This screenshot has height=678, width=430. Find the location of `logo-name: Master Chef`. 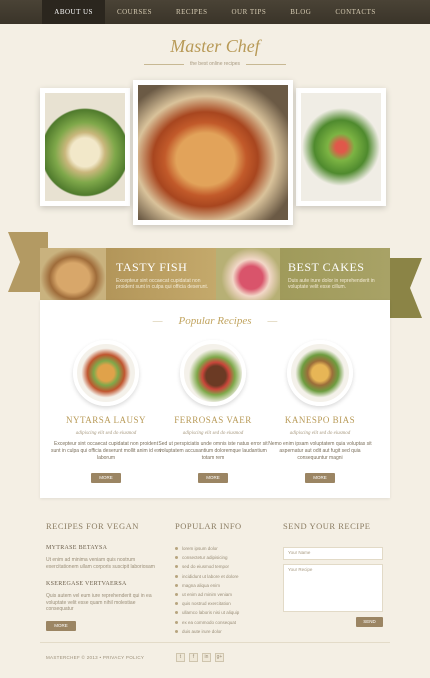

logo-name: Master Chef is located at coordinates (215, 46).